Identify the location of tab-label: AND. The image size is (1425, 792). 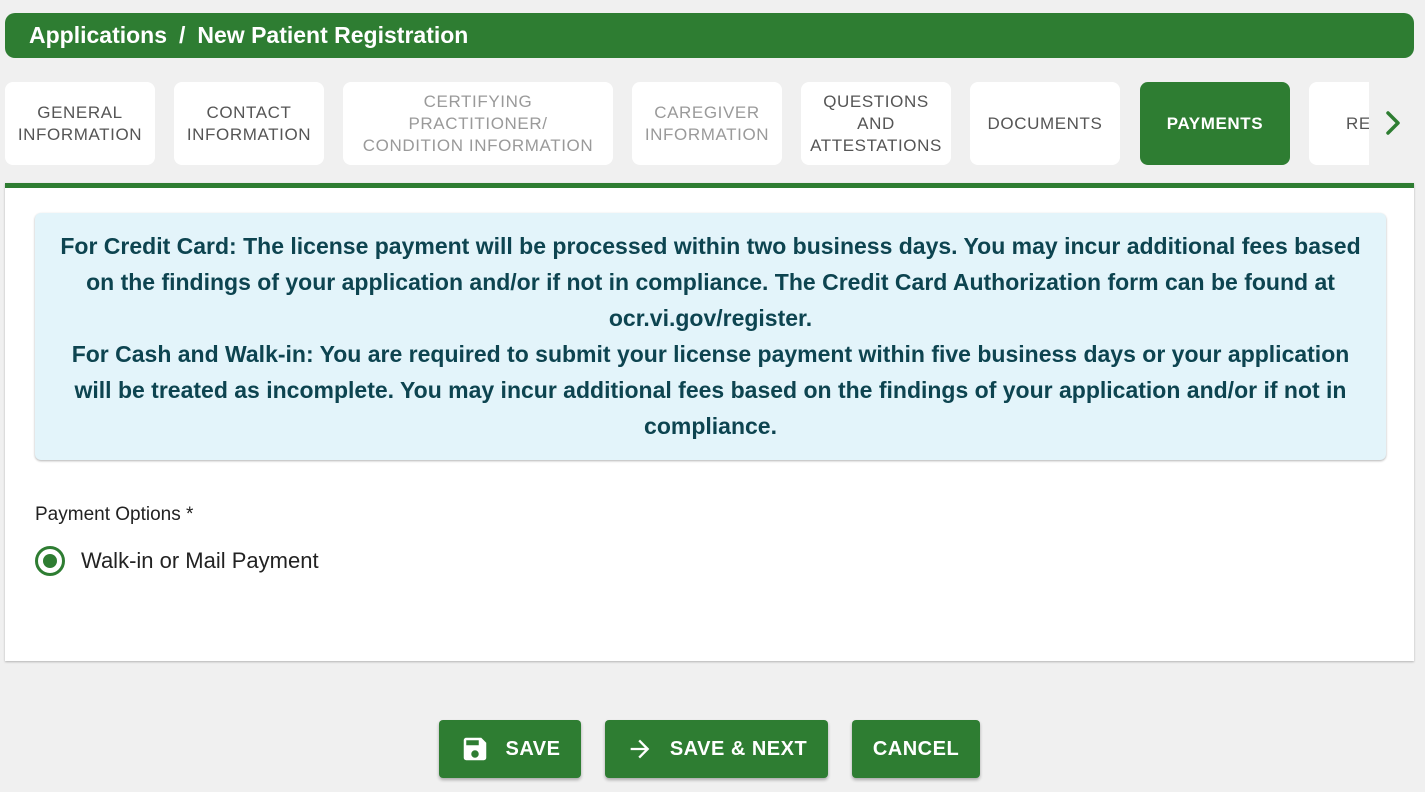
(876, 123).